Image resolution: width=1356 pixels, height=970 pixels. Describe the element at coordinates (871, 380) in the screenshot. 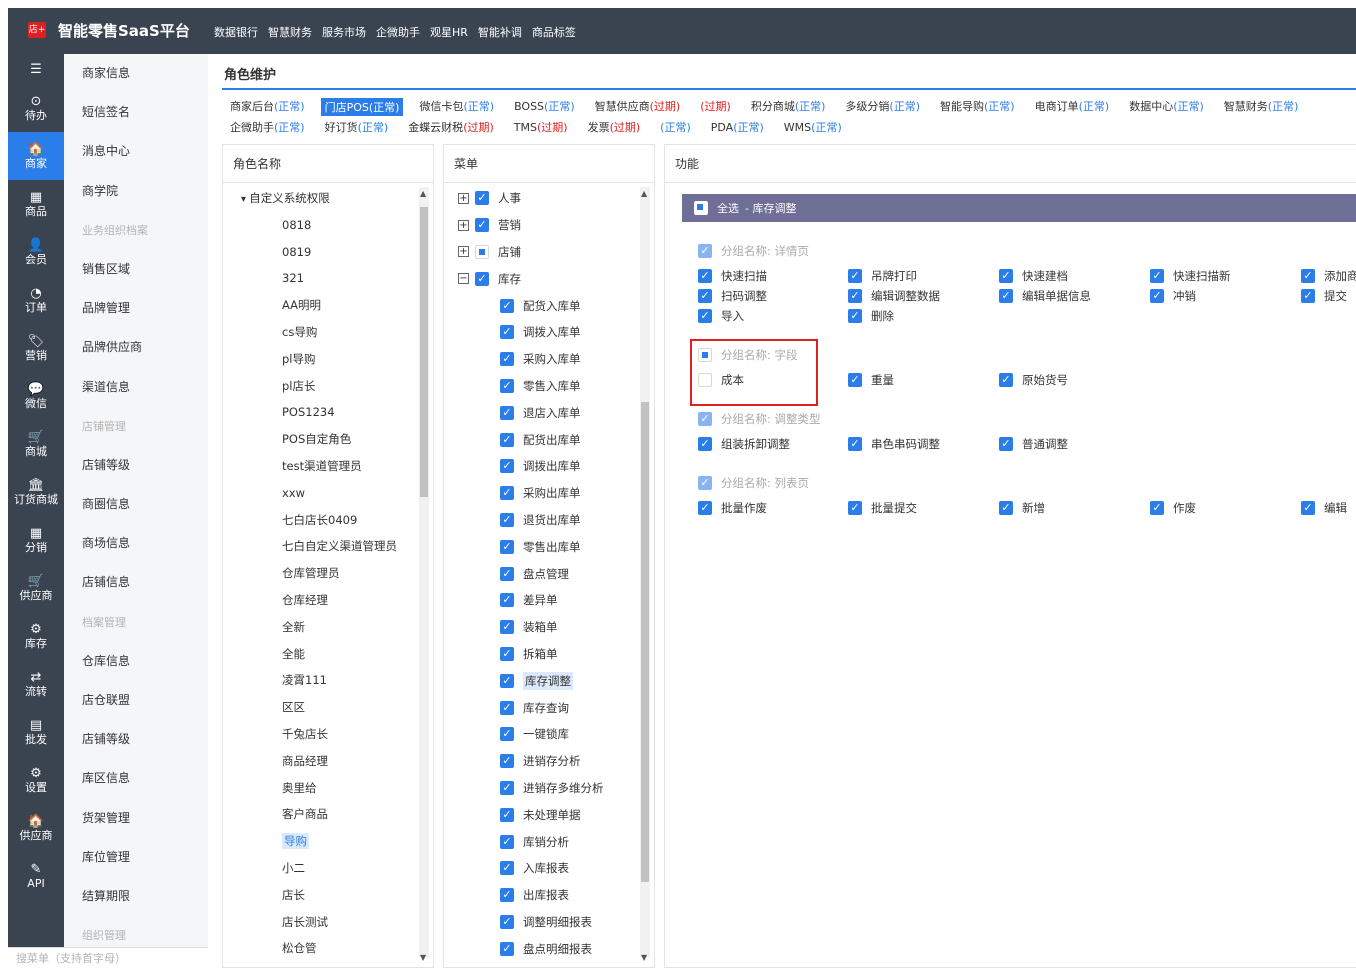

I see `function-checkbox-item: ✓ 重量` at that location.